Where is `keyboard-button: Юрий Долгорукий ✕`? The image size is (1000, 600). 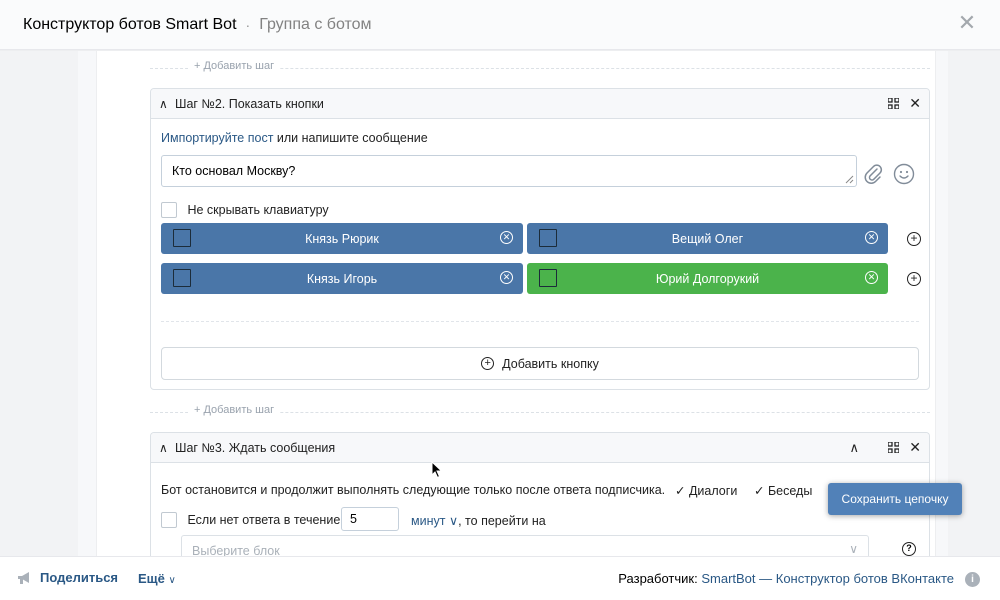
keyboard-button: Юрий Долгорукий ✕ is located at coordinates (707, 278).